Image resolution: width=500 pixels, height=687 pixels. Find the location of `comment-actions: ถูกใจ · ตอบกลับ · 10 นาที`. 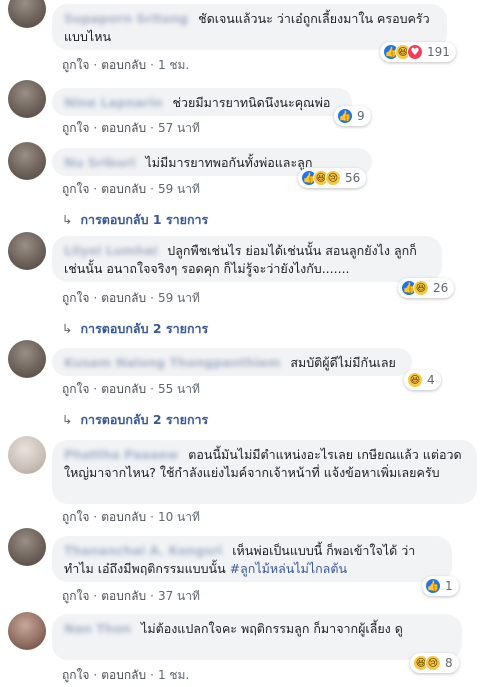

comment-actions: ถูกใจ · ตอบกลับ · 10 นาที is located at coordinates (131, 517).